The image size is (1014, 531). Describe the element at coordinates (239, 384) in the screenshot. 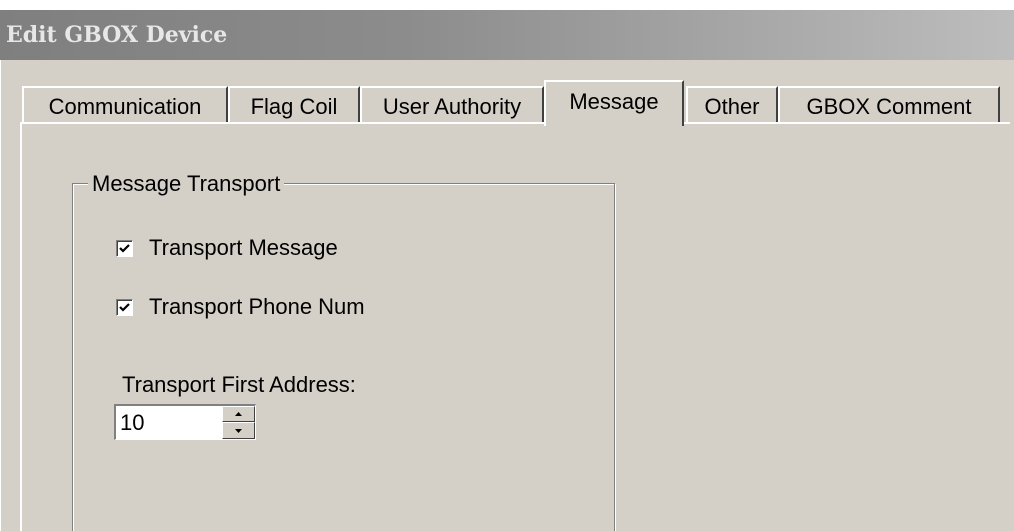

I see `transport-first-address-label: Transport First Address:` at that location.